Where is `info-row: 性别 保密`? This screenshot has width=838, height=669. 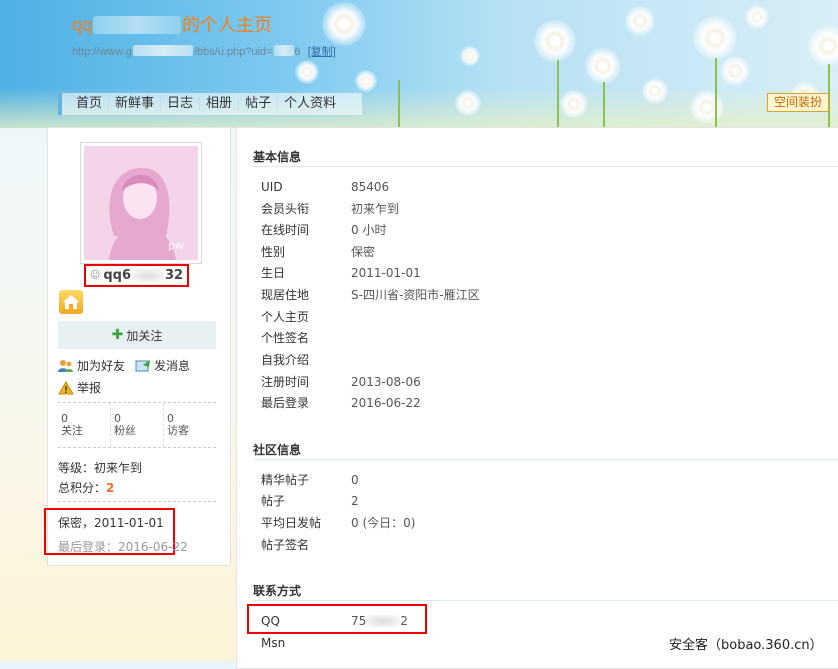 info-row: 性别 保密 is located at coordinates (318, 252).